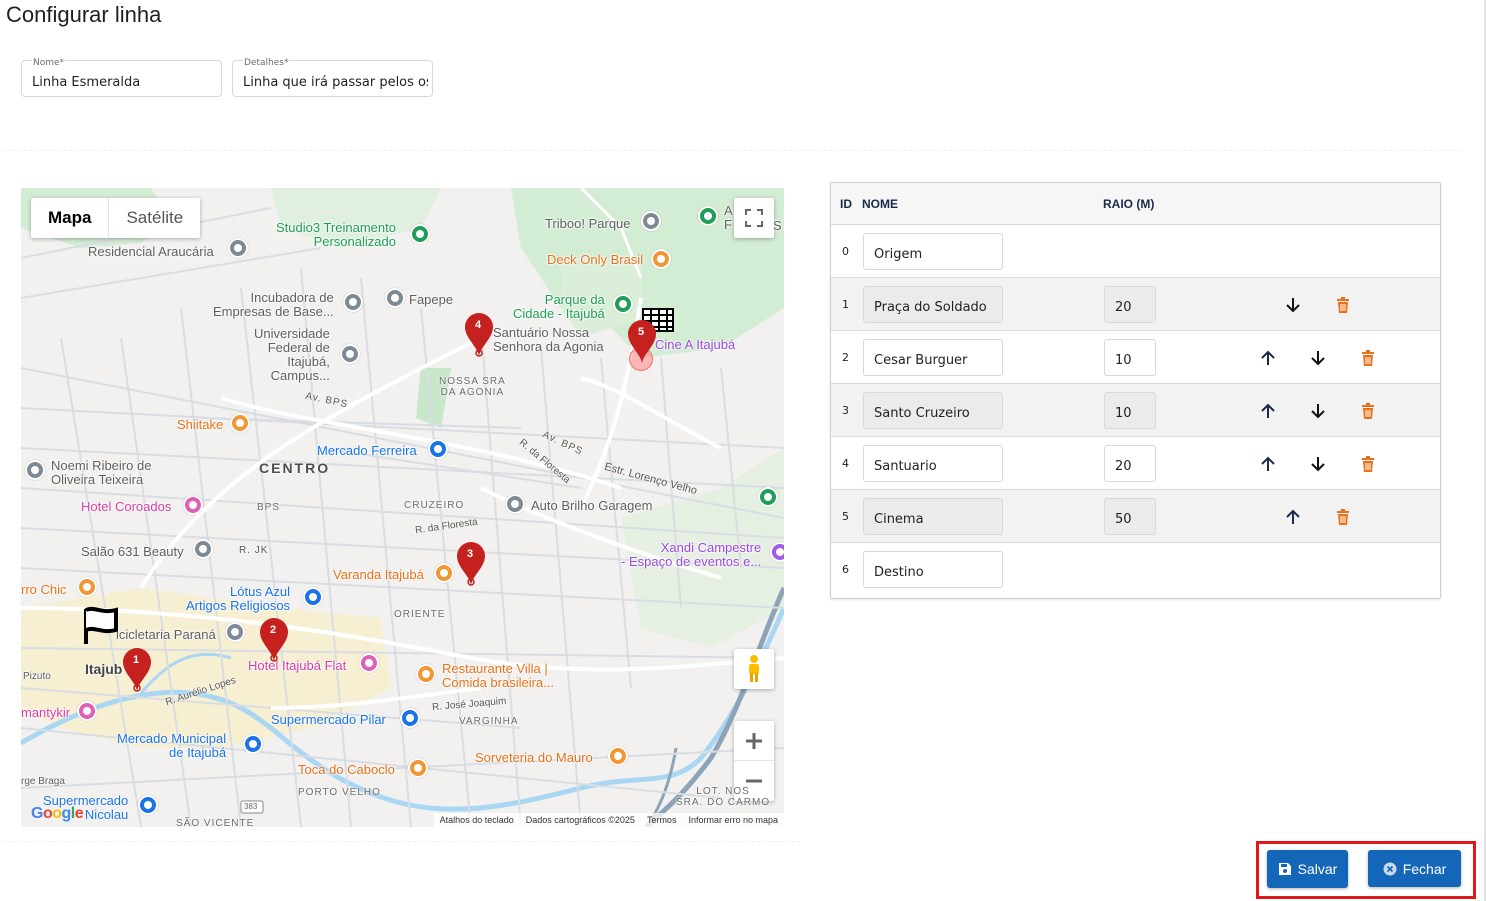  I want to click on google-logo: Google, so click(57, 814).